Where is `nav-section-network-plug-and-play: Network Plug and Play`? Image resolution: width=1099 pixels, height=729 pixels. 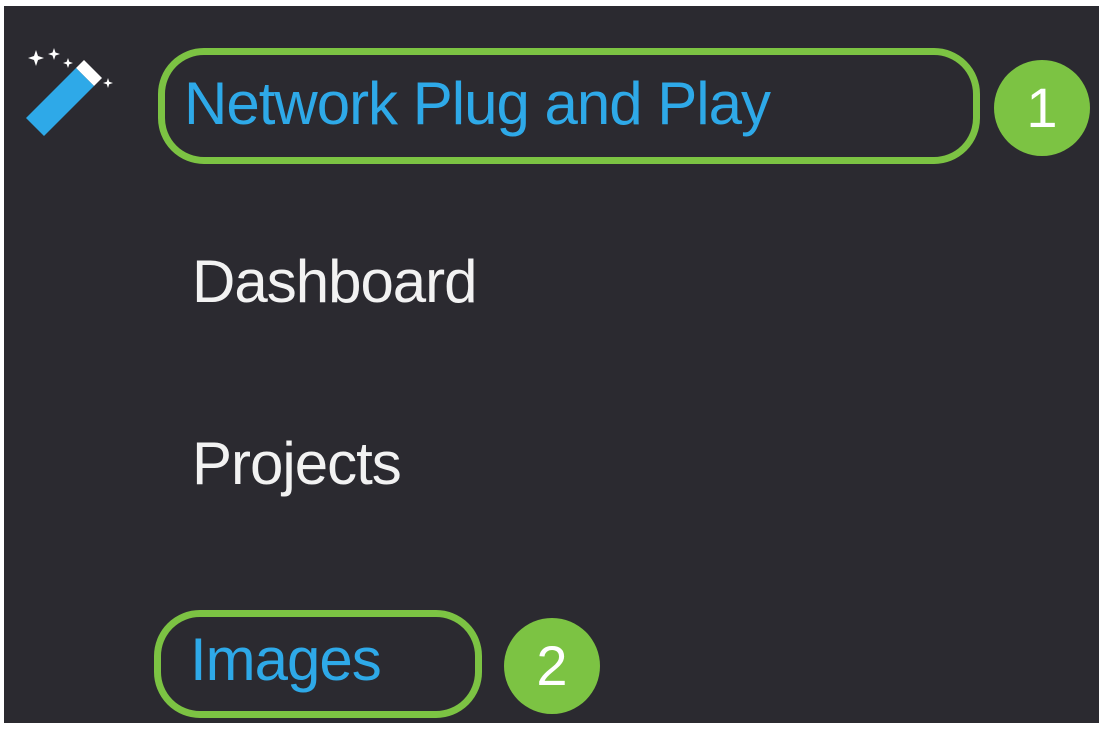
nav-section-network-plug-and-play: Network Plug and Play is located at coordinates (477, 104).